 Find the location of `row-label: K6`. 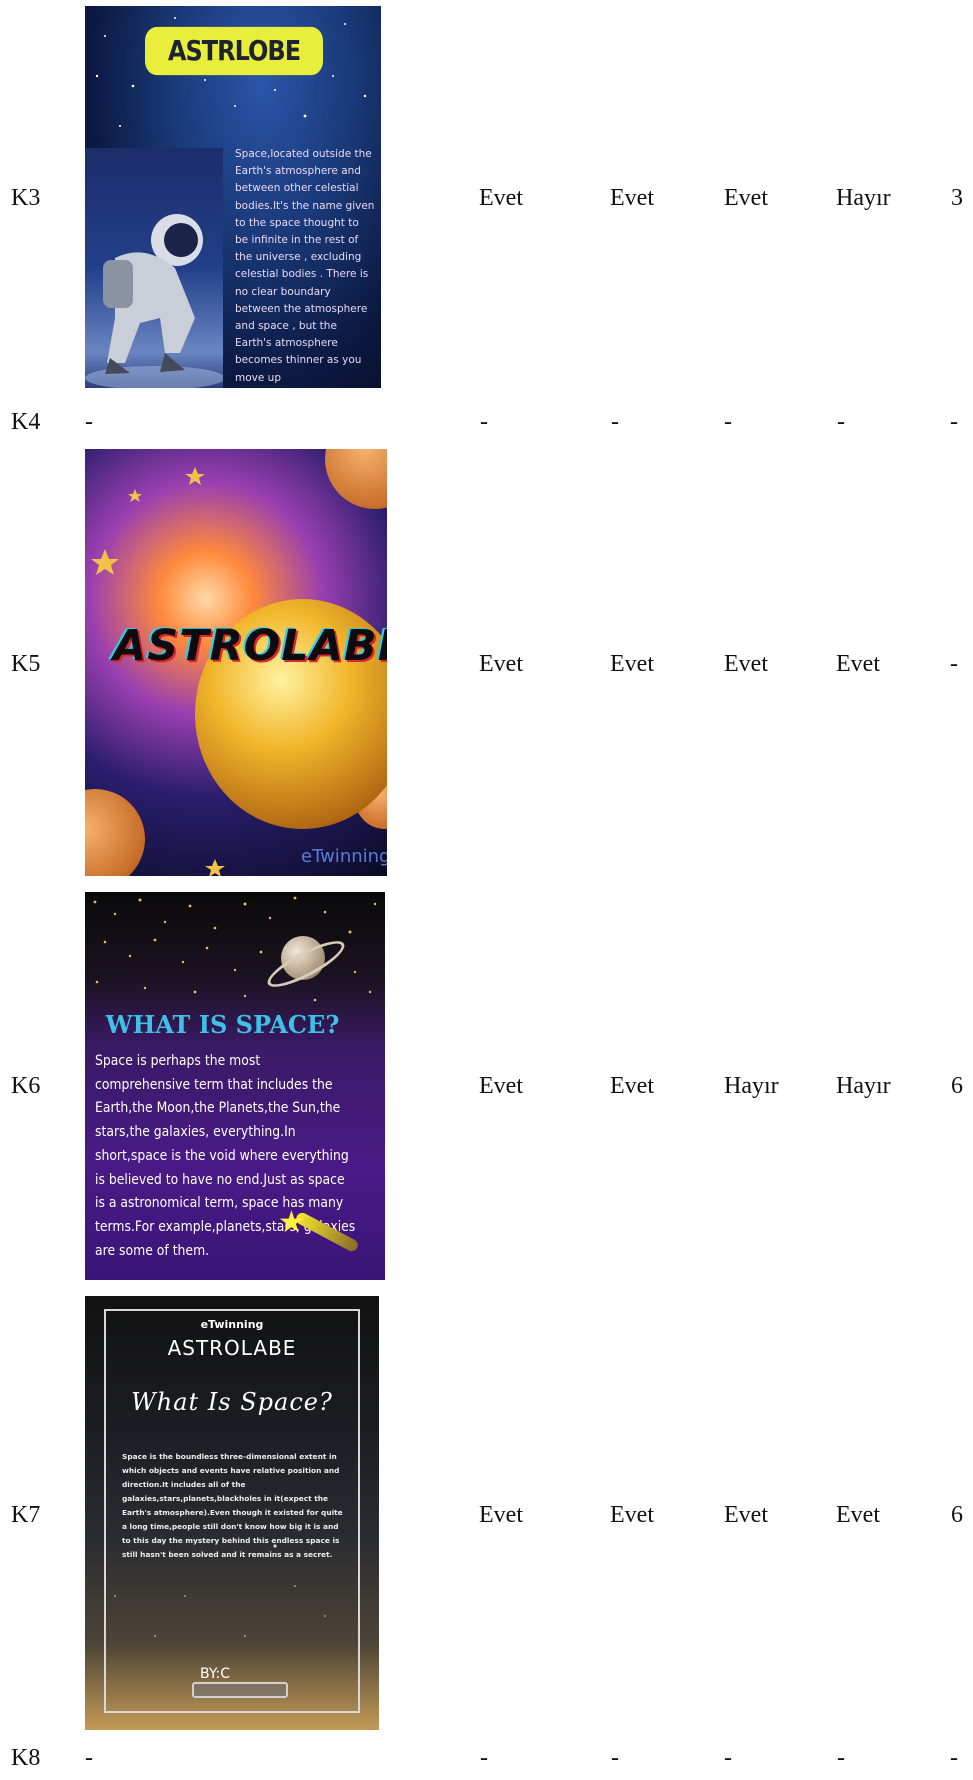

row-label: K6 is located at coordinates (26, 1086).